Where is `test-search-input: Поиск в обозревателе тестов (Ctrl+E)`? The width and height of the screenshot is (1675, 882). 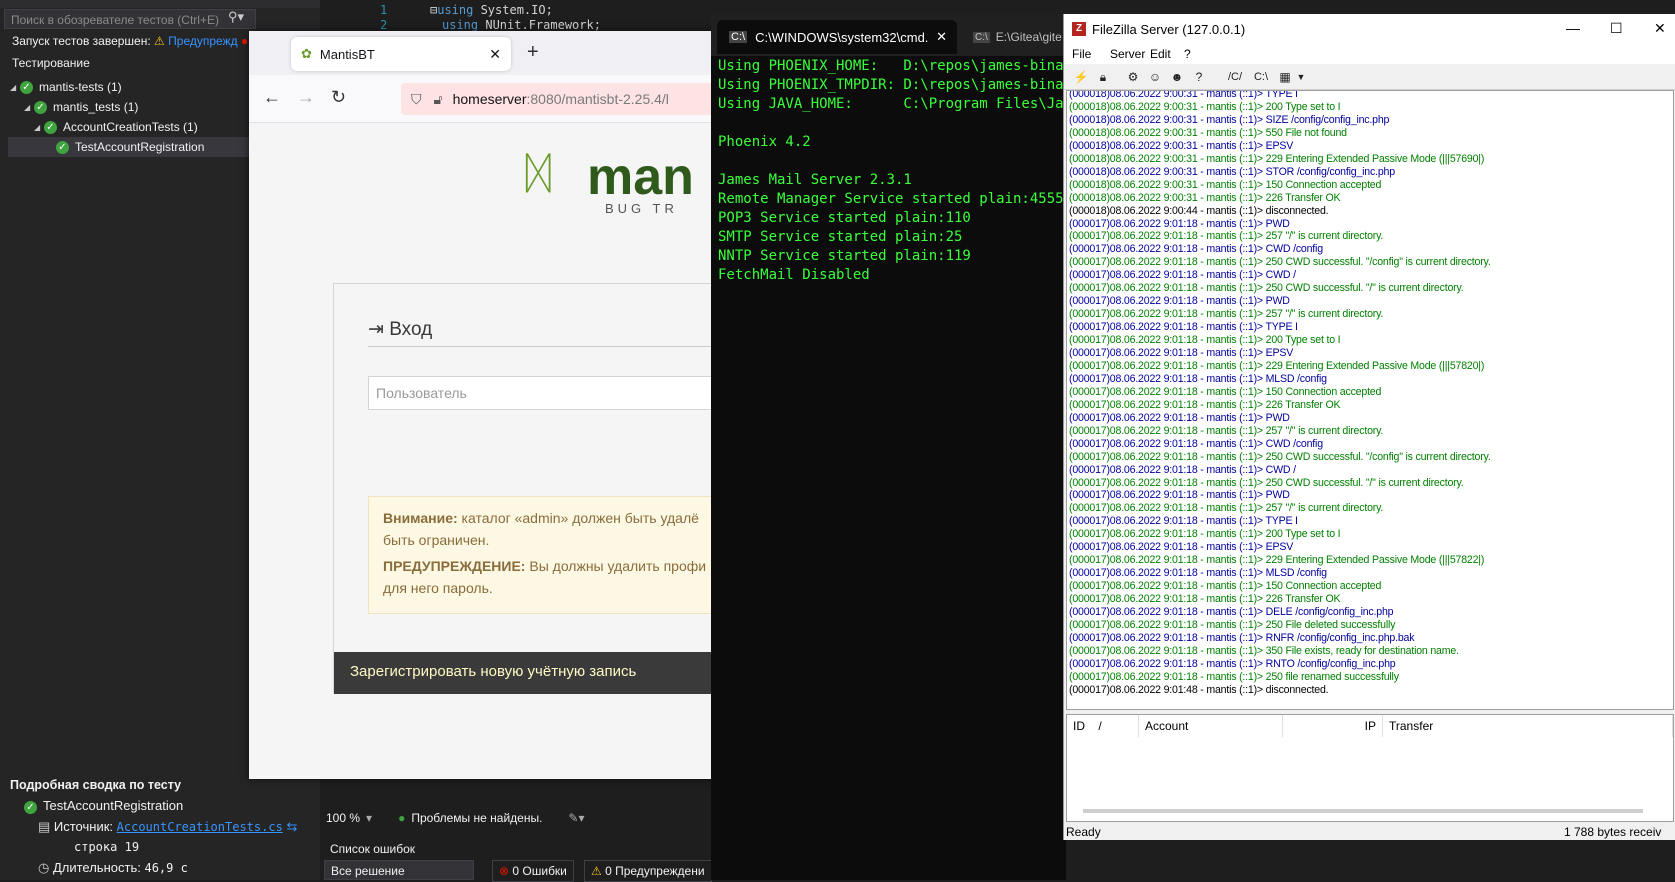 test-search-input: Поиск в обозревателе тестов (Ctrl+E) is located at coordinates (130, 19).